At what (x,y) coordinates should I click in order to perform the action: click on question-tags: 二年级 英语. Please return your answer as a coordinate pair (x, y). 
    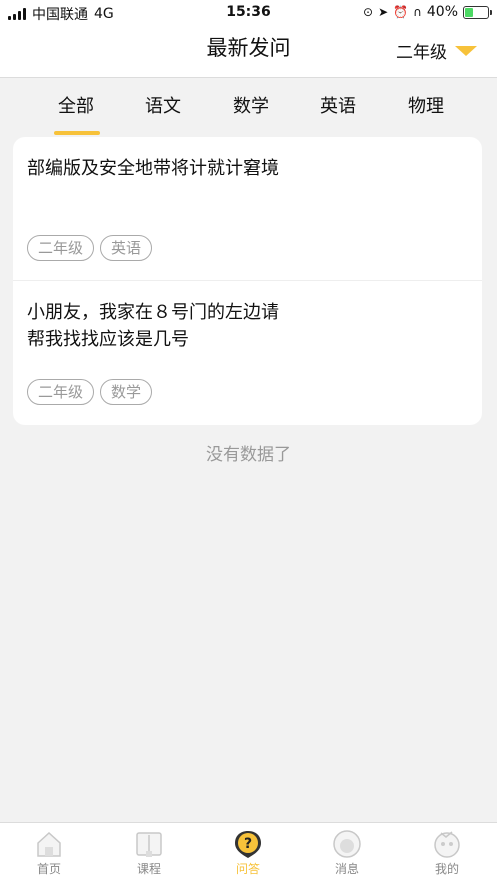
    Looking at the image, I should click on (90, 248).